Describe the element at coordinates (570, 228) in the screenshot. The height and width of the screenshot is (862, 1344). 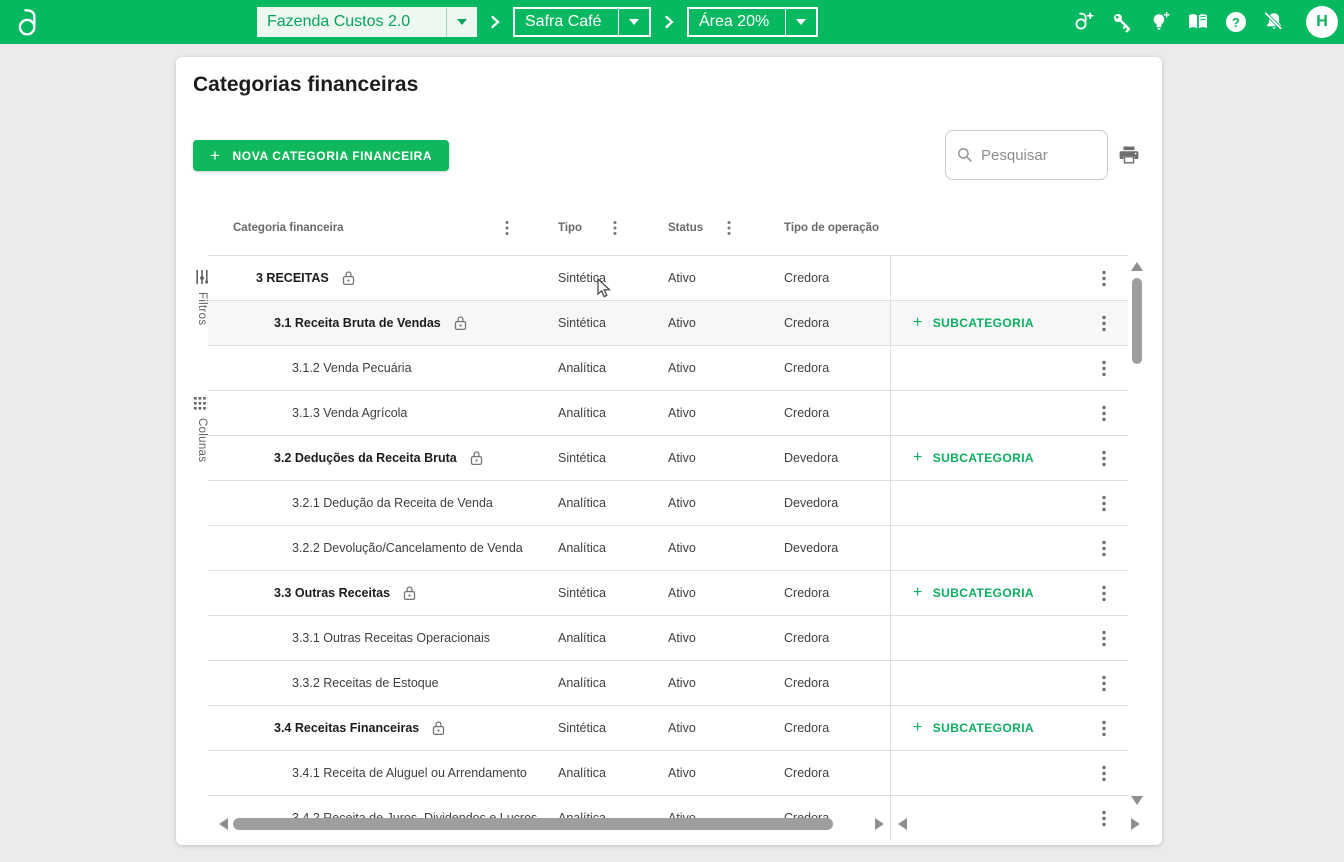
I see `column-header-tipo: Tipo` at that location.